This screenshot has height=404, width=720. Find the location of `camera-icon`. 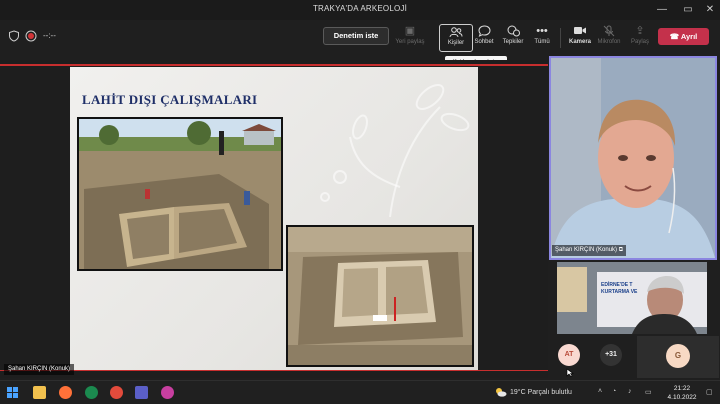

camera-icon is located at coordinates (580, 31).